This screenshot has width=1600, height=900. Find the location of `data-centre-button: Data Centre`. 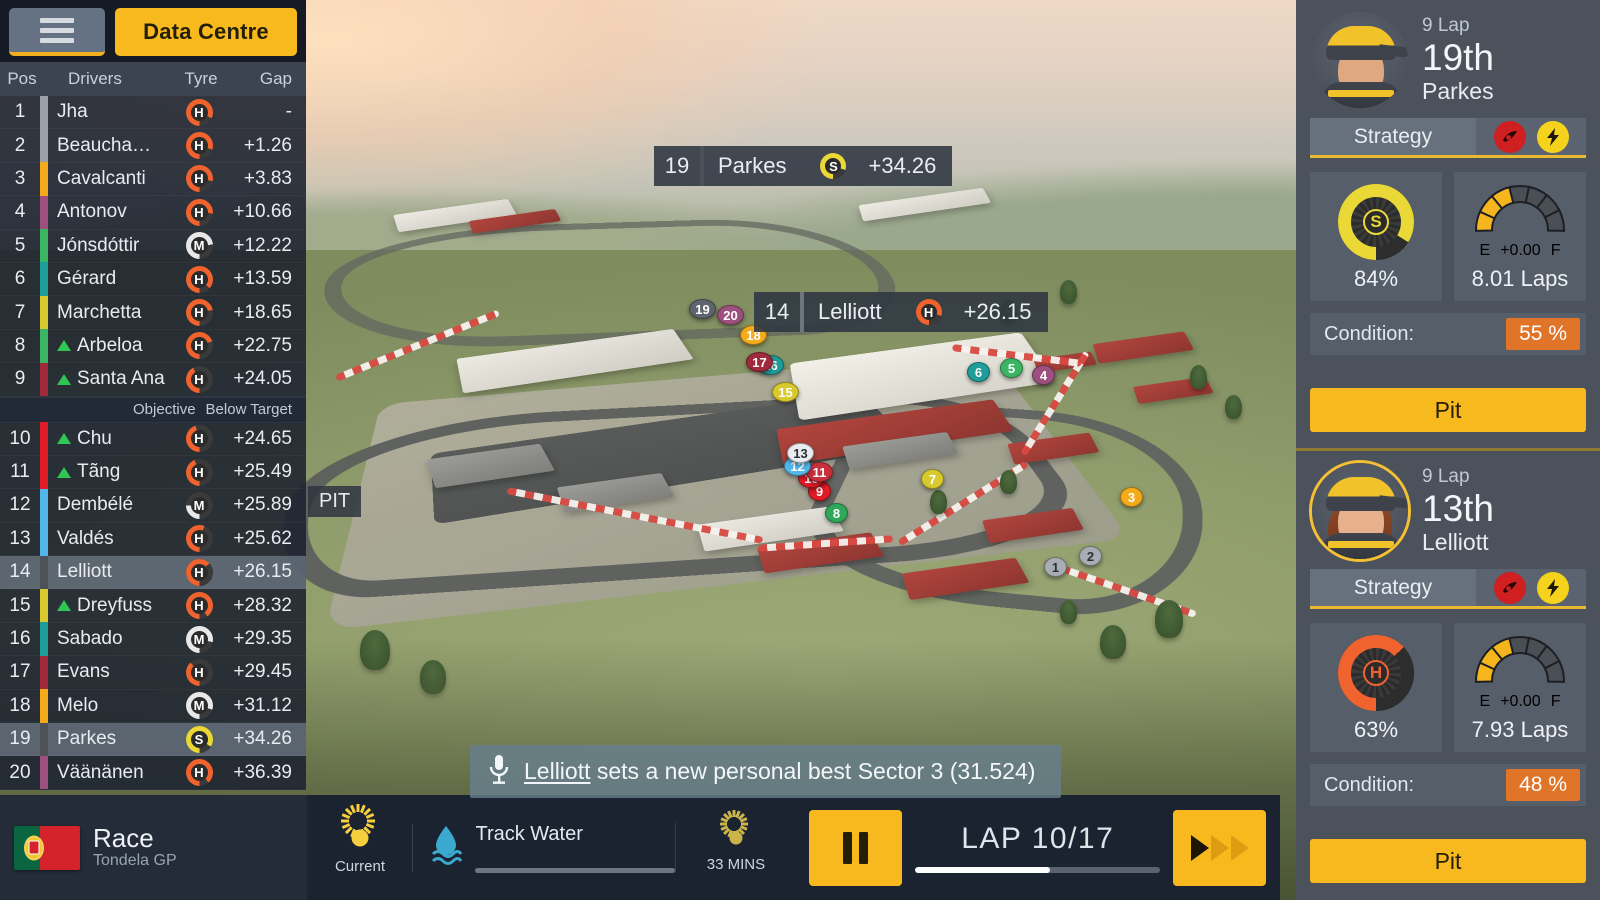

data-centre-button: Data Centre is located at coordinates (206, 32).